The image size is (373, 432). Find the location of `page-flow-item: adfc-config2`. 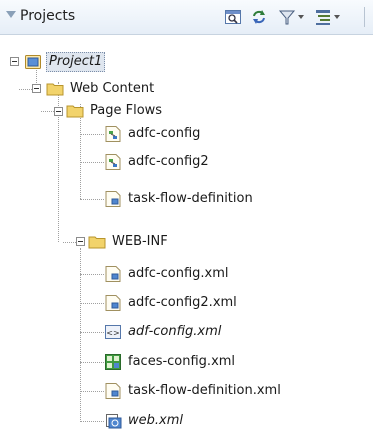

page-flow-item: adfc-config2 is located at coordinates (168, 161).